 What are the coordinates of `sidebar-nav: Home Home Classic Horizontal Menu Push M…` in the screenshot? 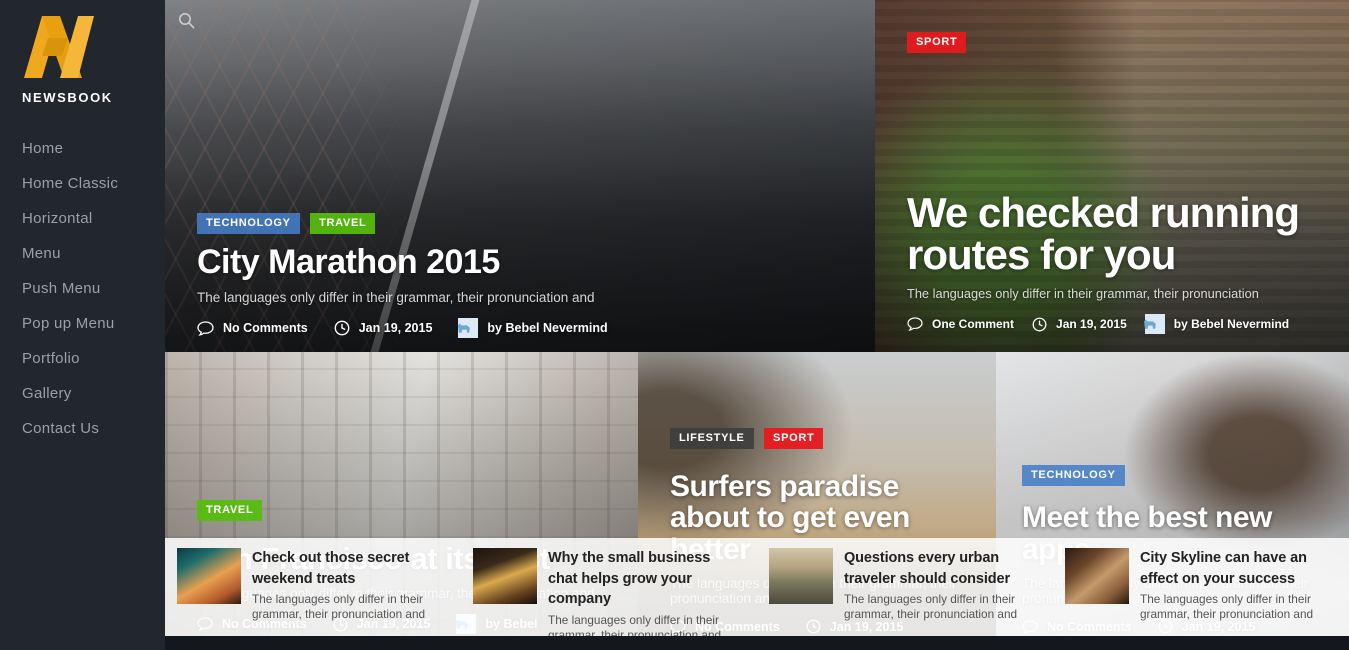 It's located at (82, 288).